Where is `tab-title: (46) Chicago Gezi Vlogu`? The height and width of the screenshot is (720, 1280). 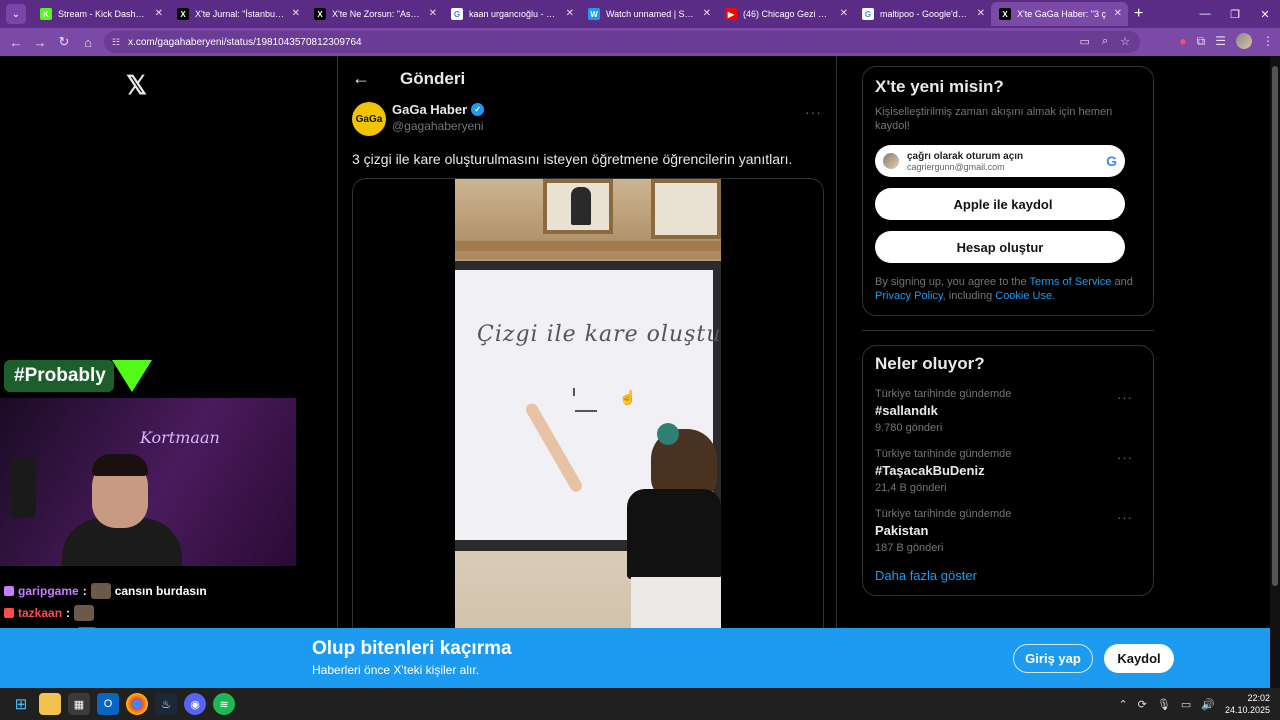
tab-title: (46) Chicago Gezi Vlogu is located at coordinates (787, 14).